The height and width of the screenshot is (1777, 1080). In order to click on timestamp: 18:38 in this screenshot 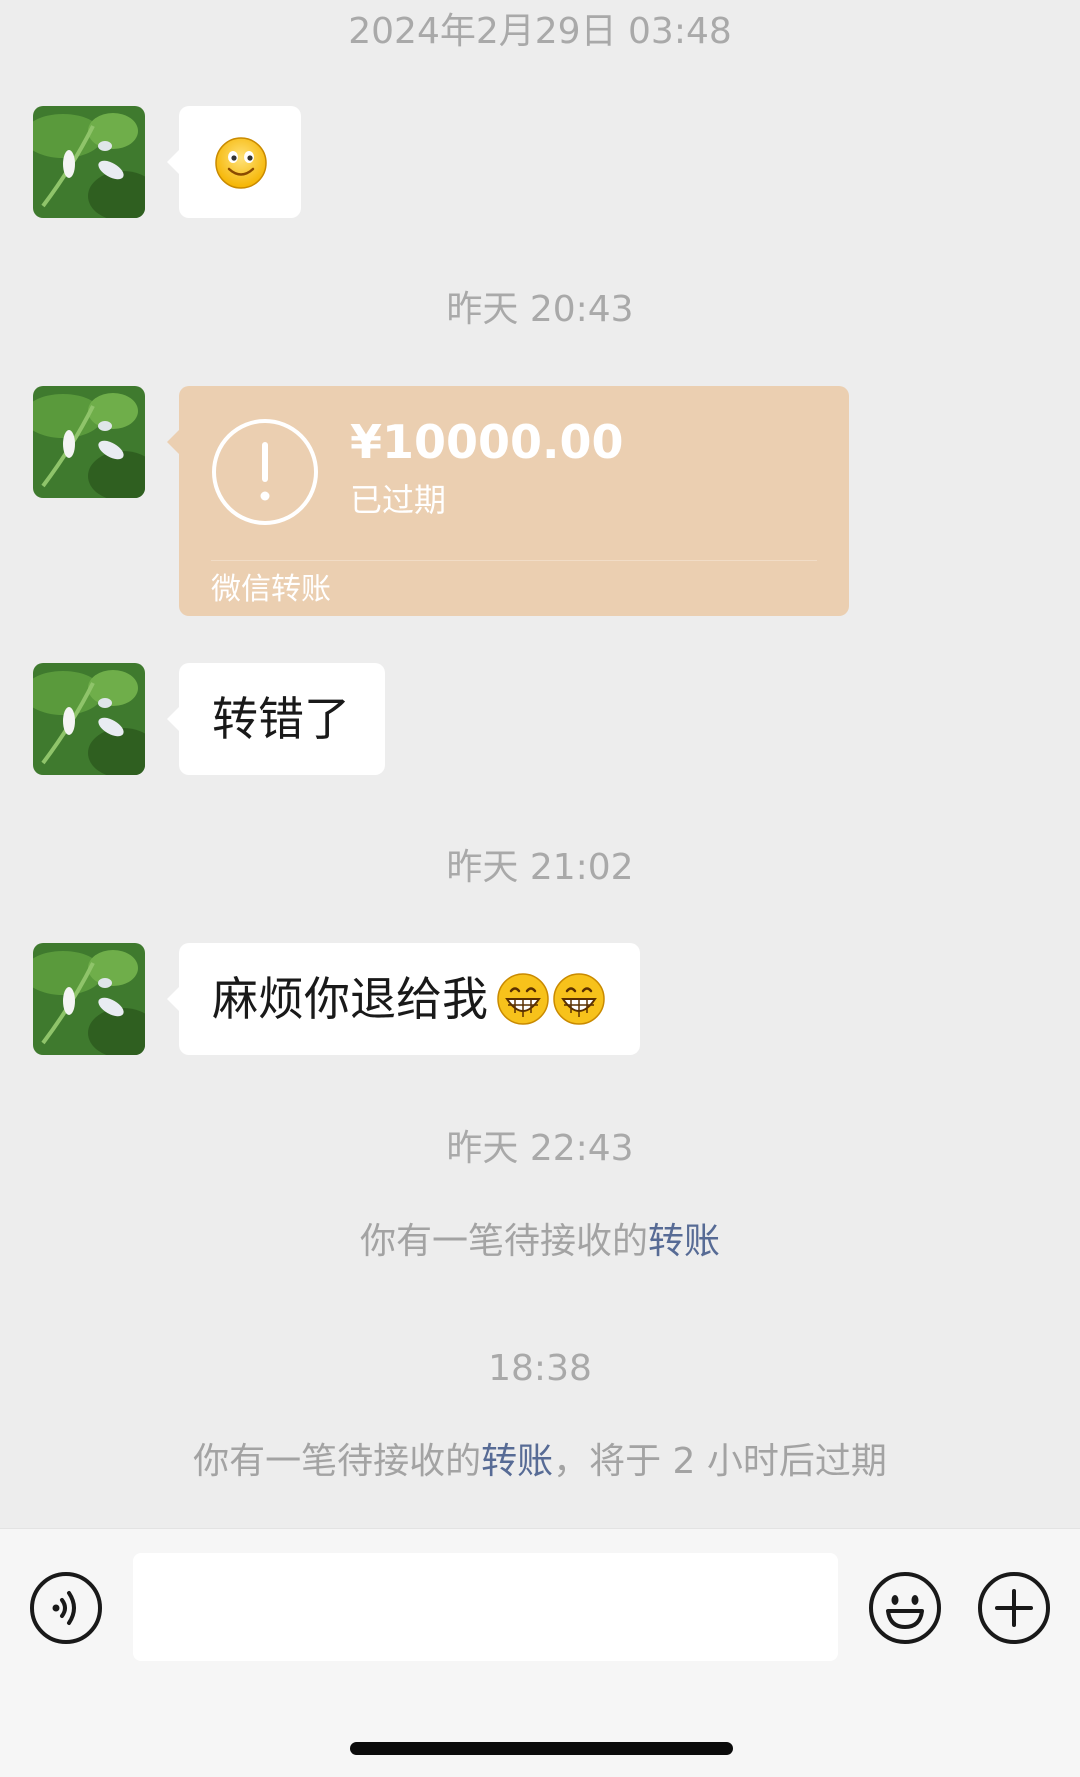, I will do `click(540, 1368)`.